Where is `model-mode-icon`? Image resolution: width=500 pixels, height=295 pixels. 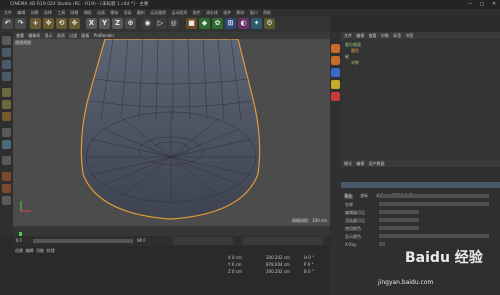
model-mode-icon is located at coordinates (6, 52).